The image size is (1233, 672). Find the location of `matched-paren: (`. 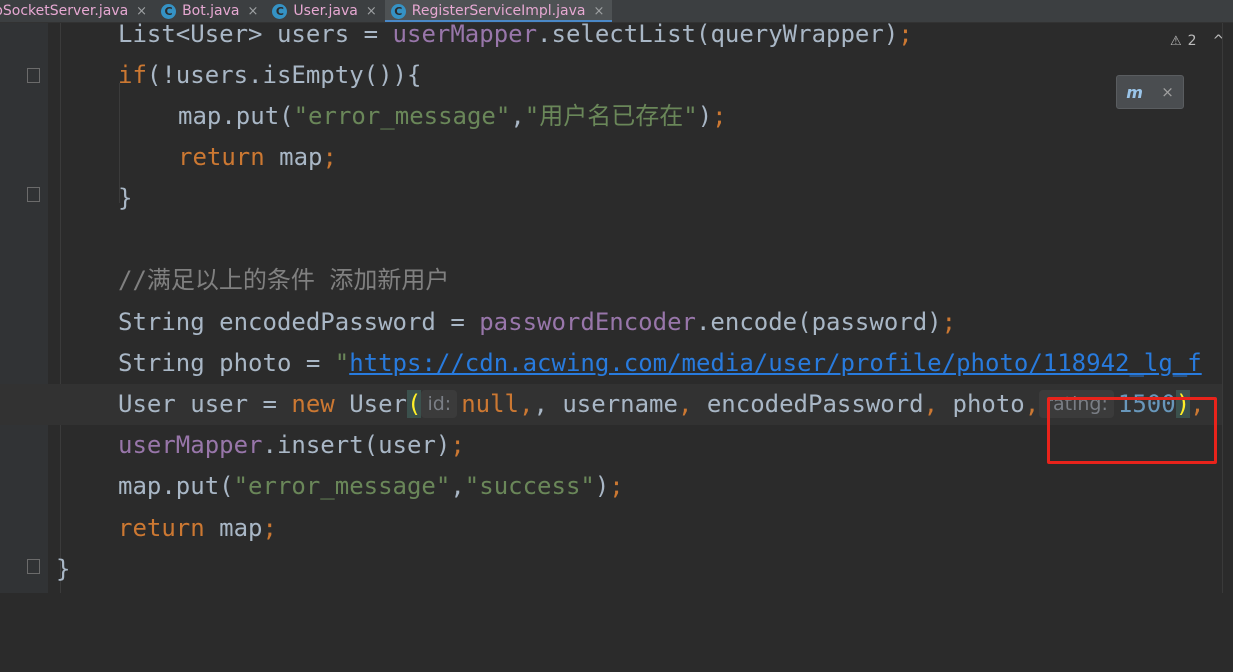

matched-paren: ( is located at coordinates (414, 404).